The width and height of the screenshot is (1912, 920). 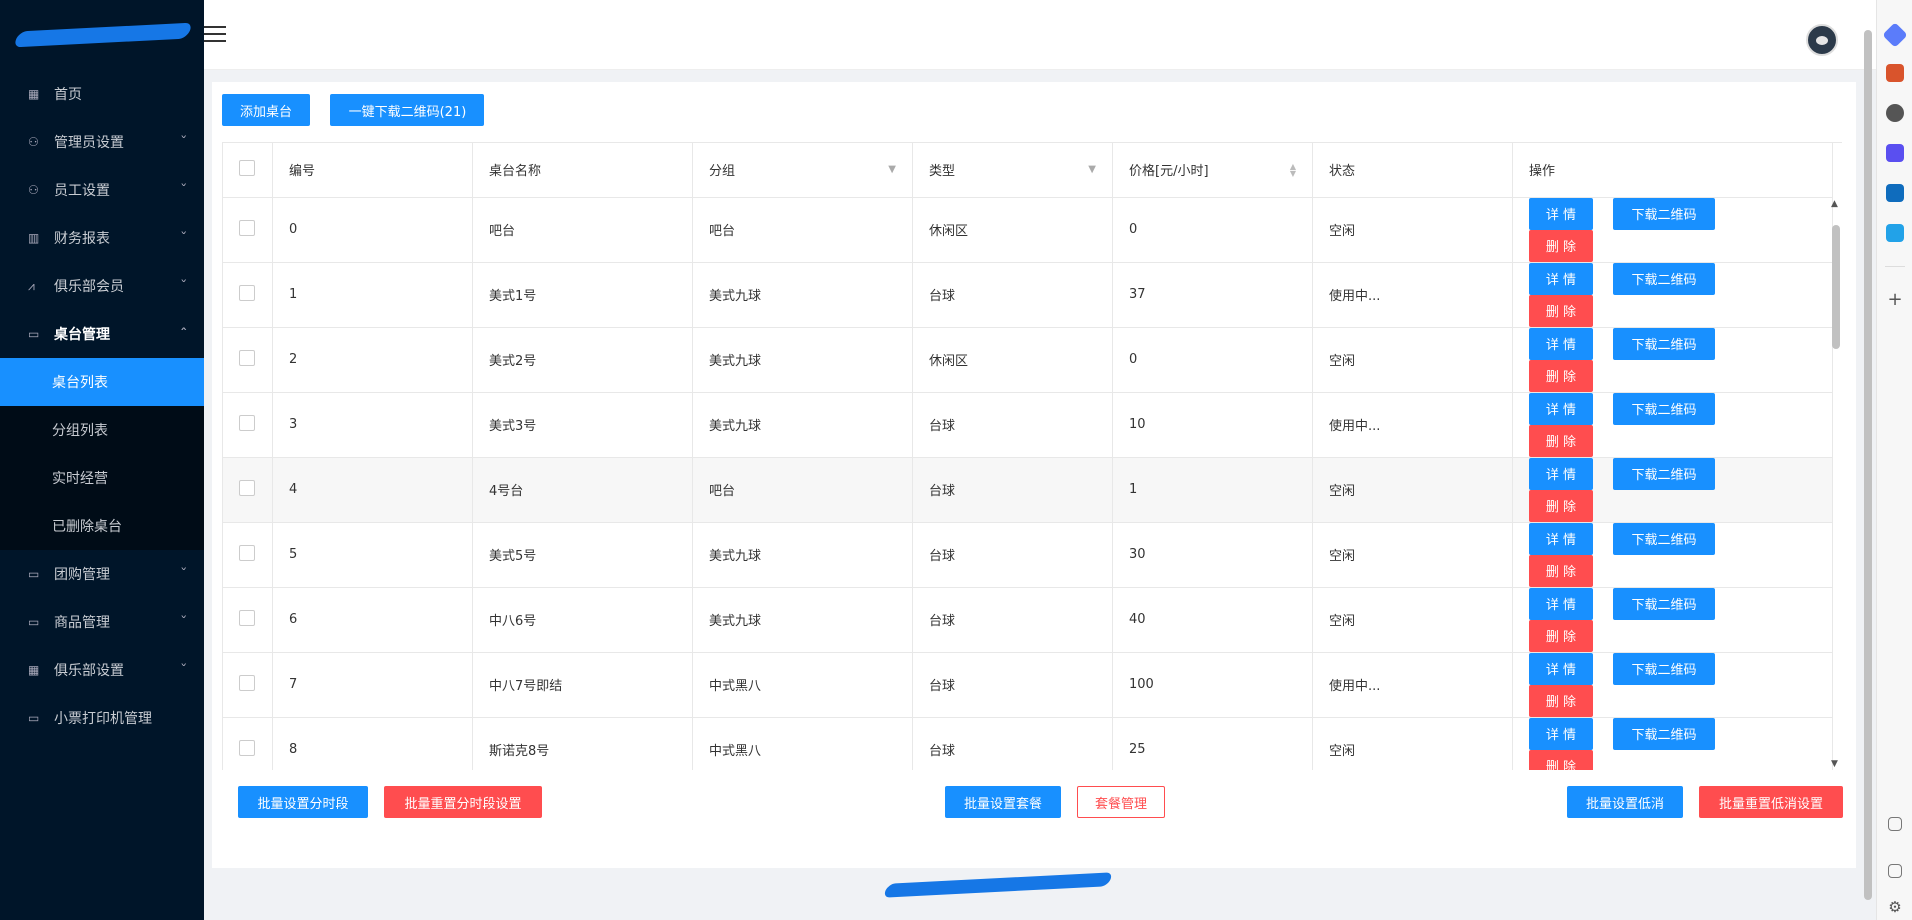 What do you see at coordinates (1895, 233) in the screenshot?
I see `drop-icon` at bounding box center [1895, 233].